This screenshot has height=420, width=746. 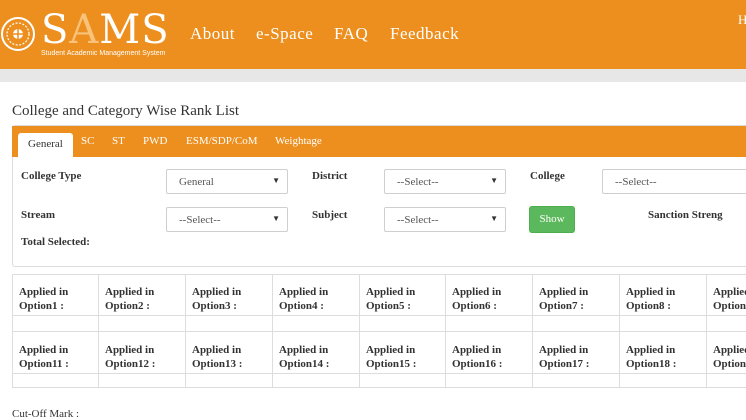 What do you see at coordinates (729, 306) in the screenshot?
I see `option-header-line2: Option9` at bounding box center [729, 306].